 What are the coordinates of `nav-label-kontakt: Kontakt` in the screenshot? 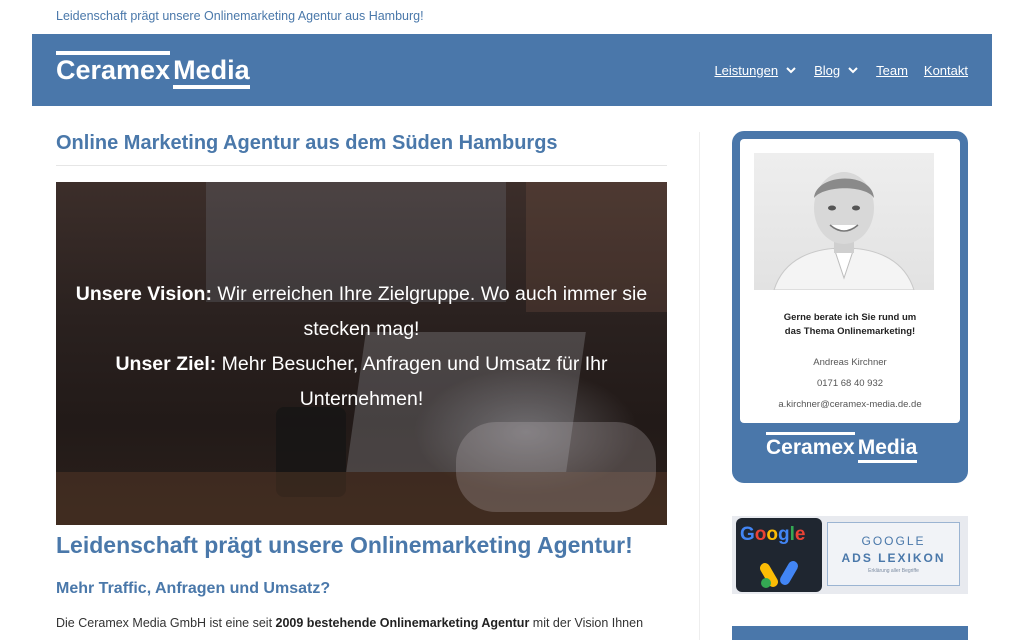 It's located at (945, 70).